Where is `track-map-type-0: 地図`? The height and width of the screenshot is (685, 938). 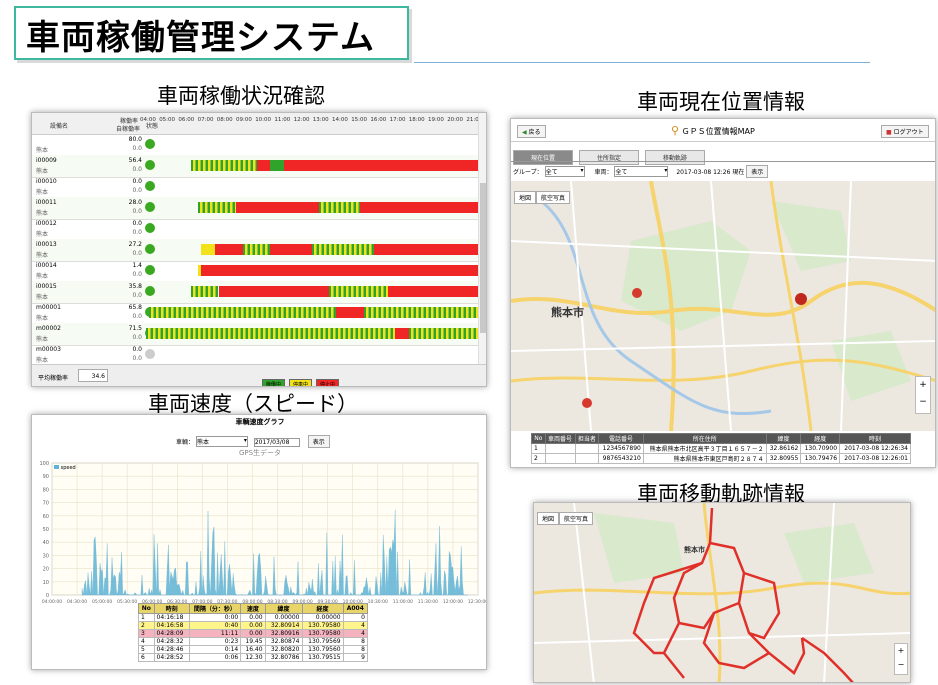
track-map-type-0: 地図 is located at coordinates (548, 518).